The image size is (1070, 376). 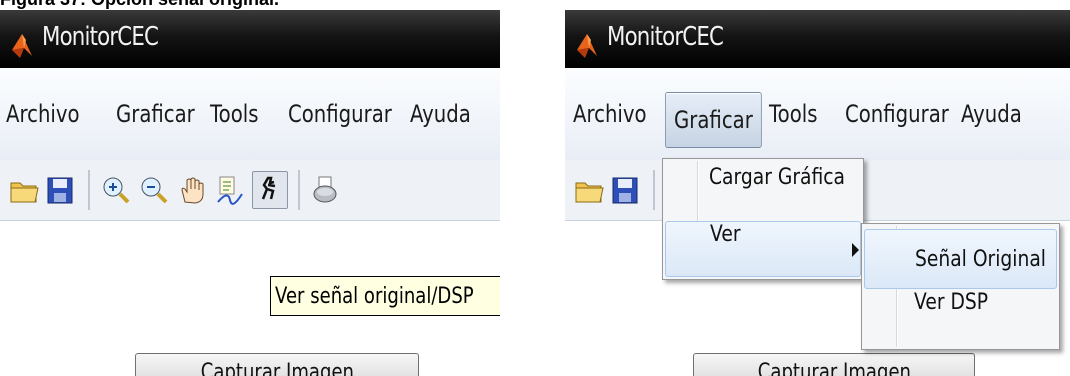 What do you see at coordinates (154, 190) in the screenshot?
I see `zoom-out-icon` at bounding box center [154, 190].